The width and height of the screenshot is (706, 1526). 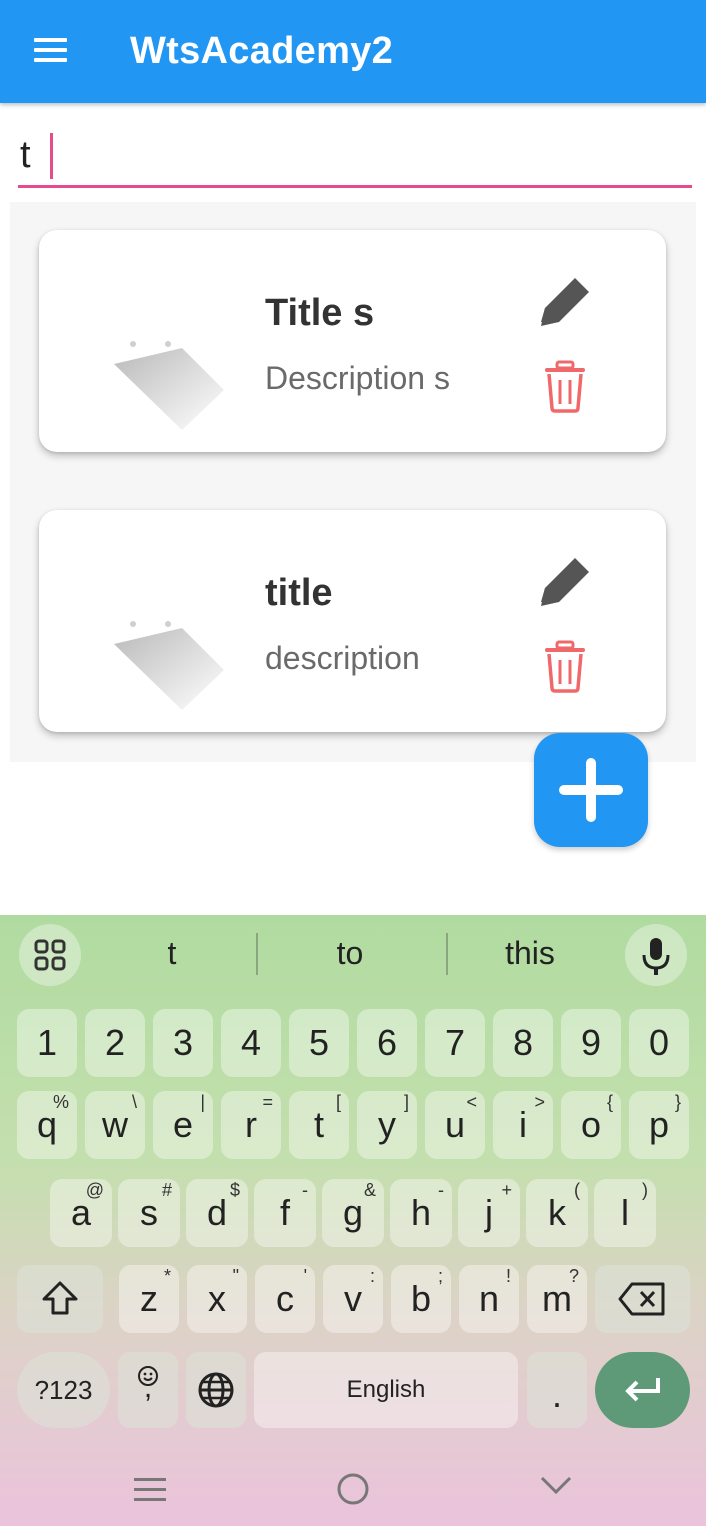 I want to click on search-field, so click(x=355, y=157).